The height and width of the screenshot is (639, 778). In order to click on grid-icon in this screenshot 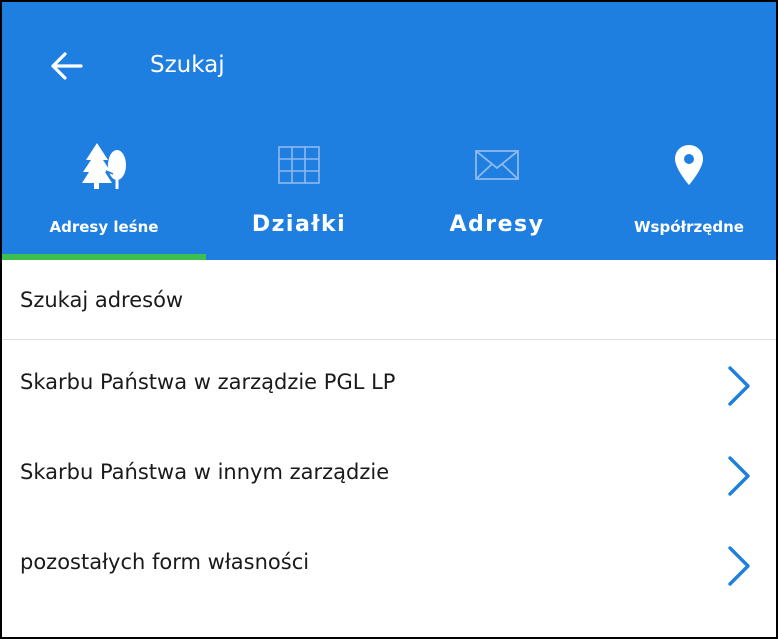, I will do `click(299, 165)`.